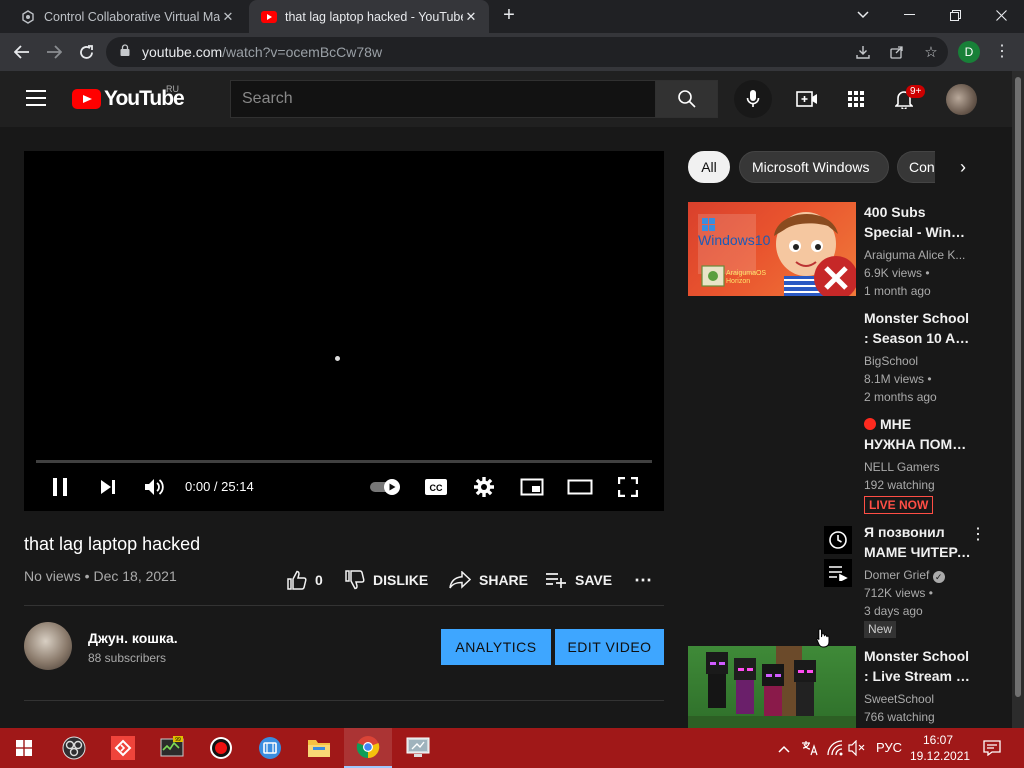 This screenshot has width=1024, height=768. I want to click on microphone-icon, so click(753, 98).